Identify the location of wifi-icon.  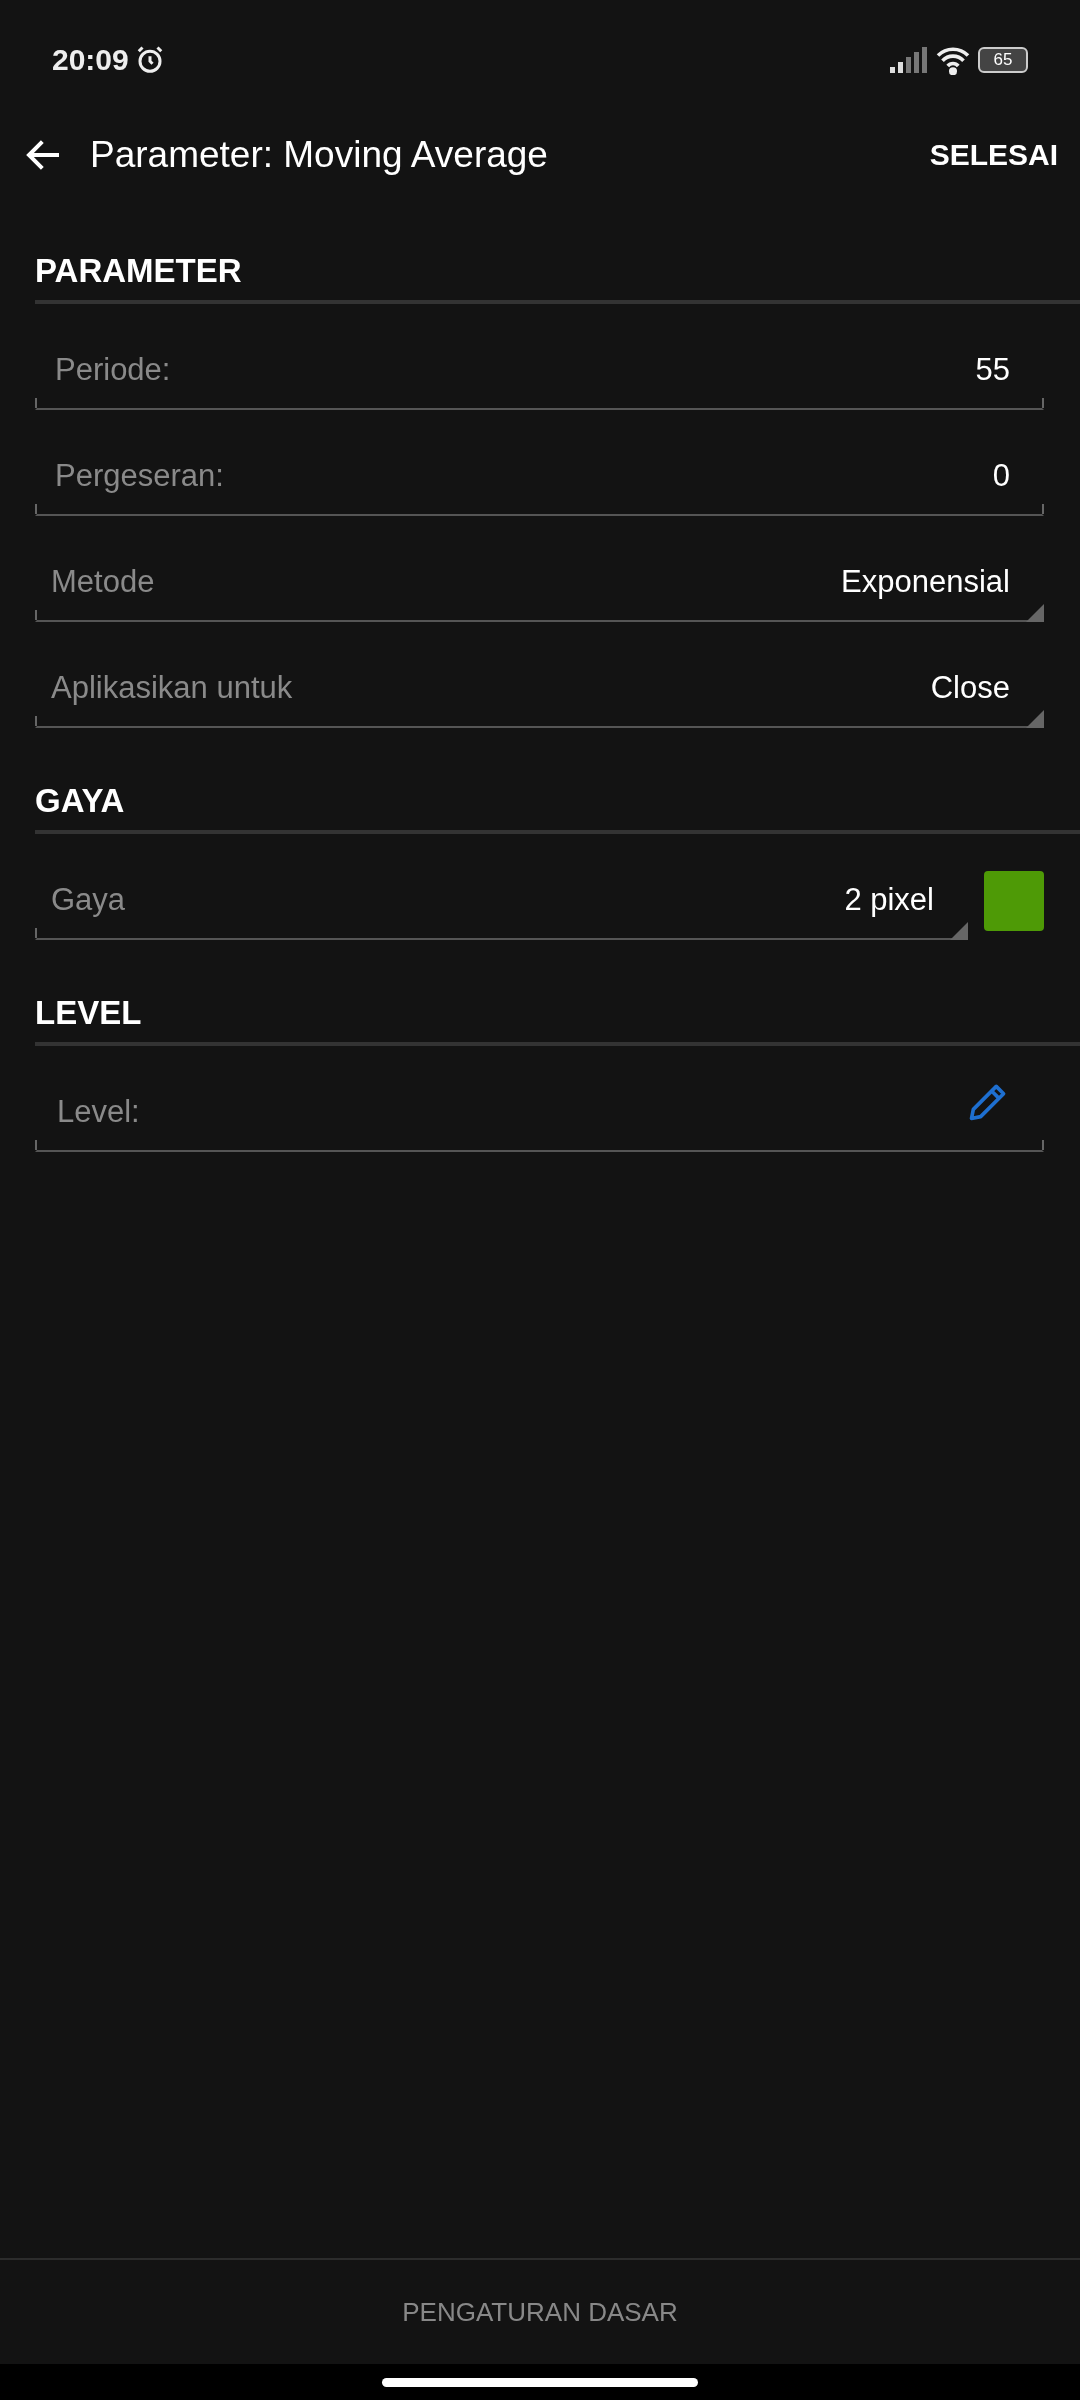
(953, 60).